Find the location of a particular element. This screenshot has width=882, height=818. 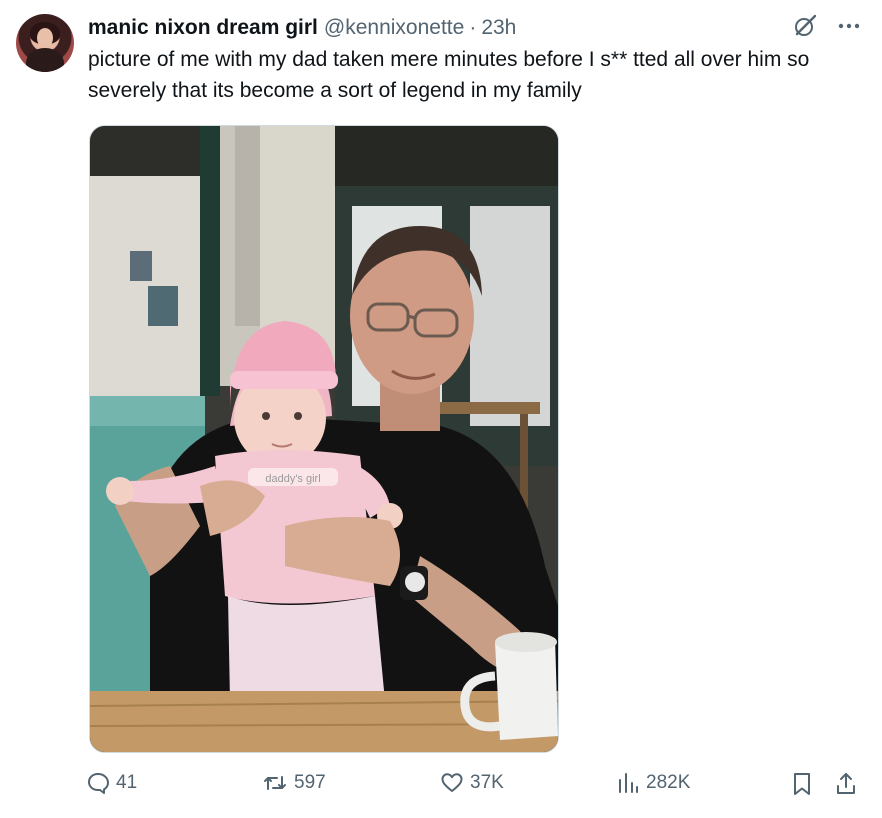

reply-button: 41 is located at coordinates (111, 783).